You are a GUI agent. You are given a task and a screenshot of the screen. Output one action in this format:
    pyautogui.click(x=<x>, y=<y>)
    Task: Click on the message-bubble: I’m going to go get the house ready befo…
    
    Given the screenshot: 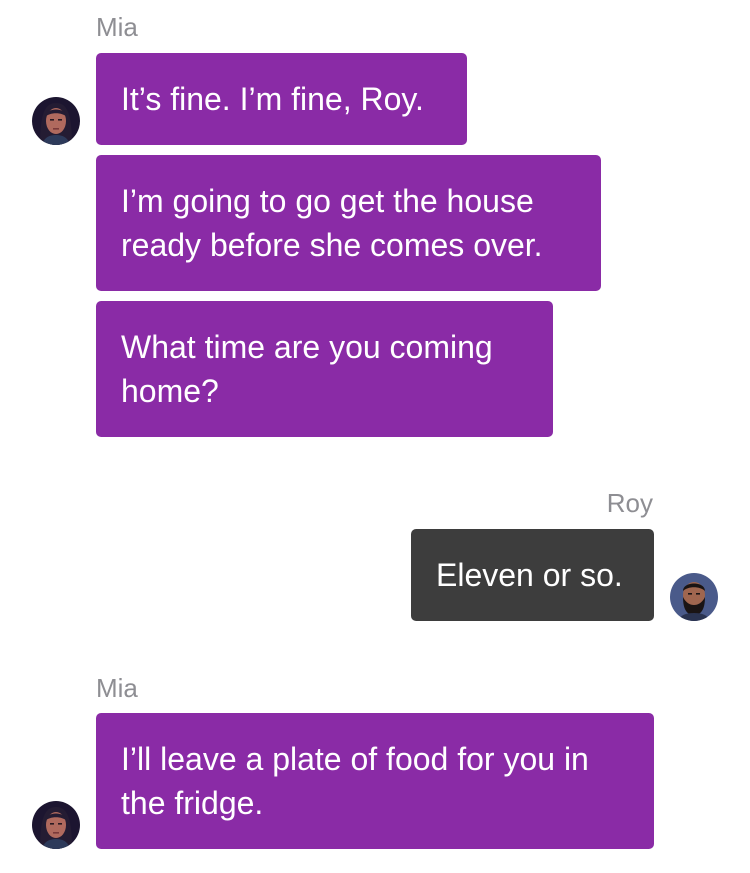 What is the action you would take?
    pyautogui.click(x=348, y=223)
    